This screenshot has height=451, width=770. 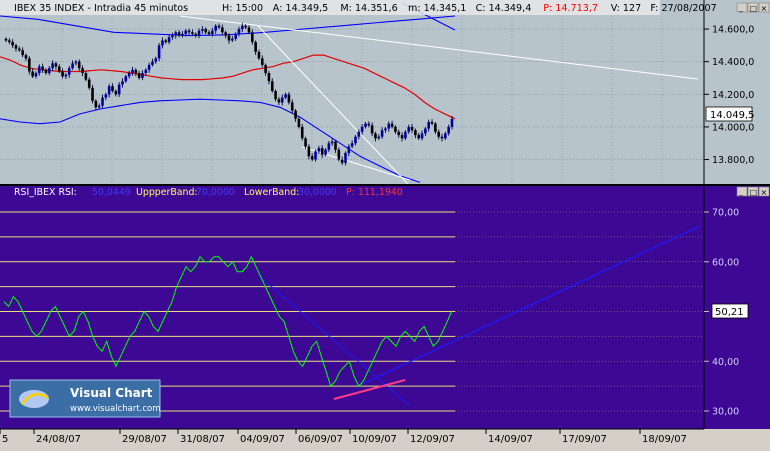 I want to click on price-window-buttons: _ □ ×, so click(x=753, y=7).